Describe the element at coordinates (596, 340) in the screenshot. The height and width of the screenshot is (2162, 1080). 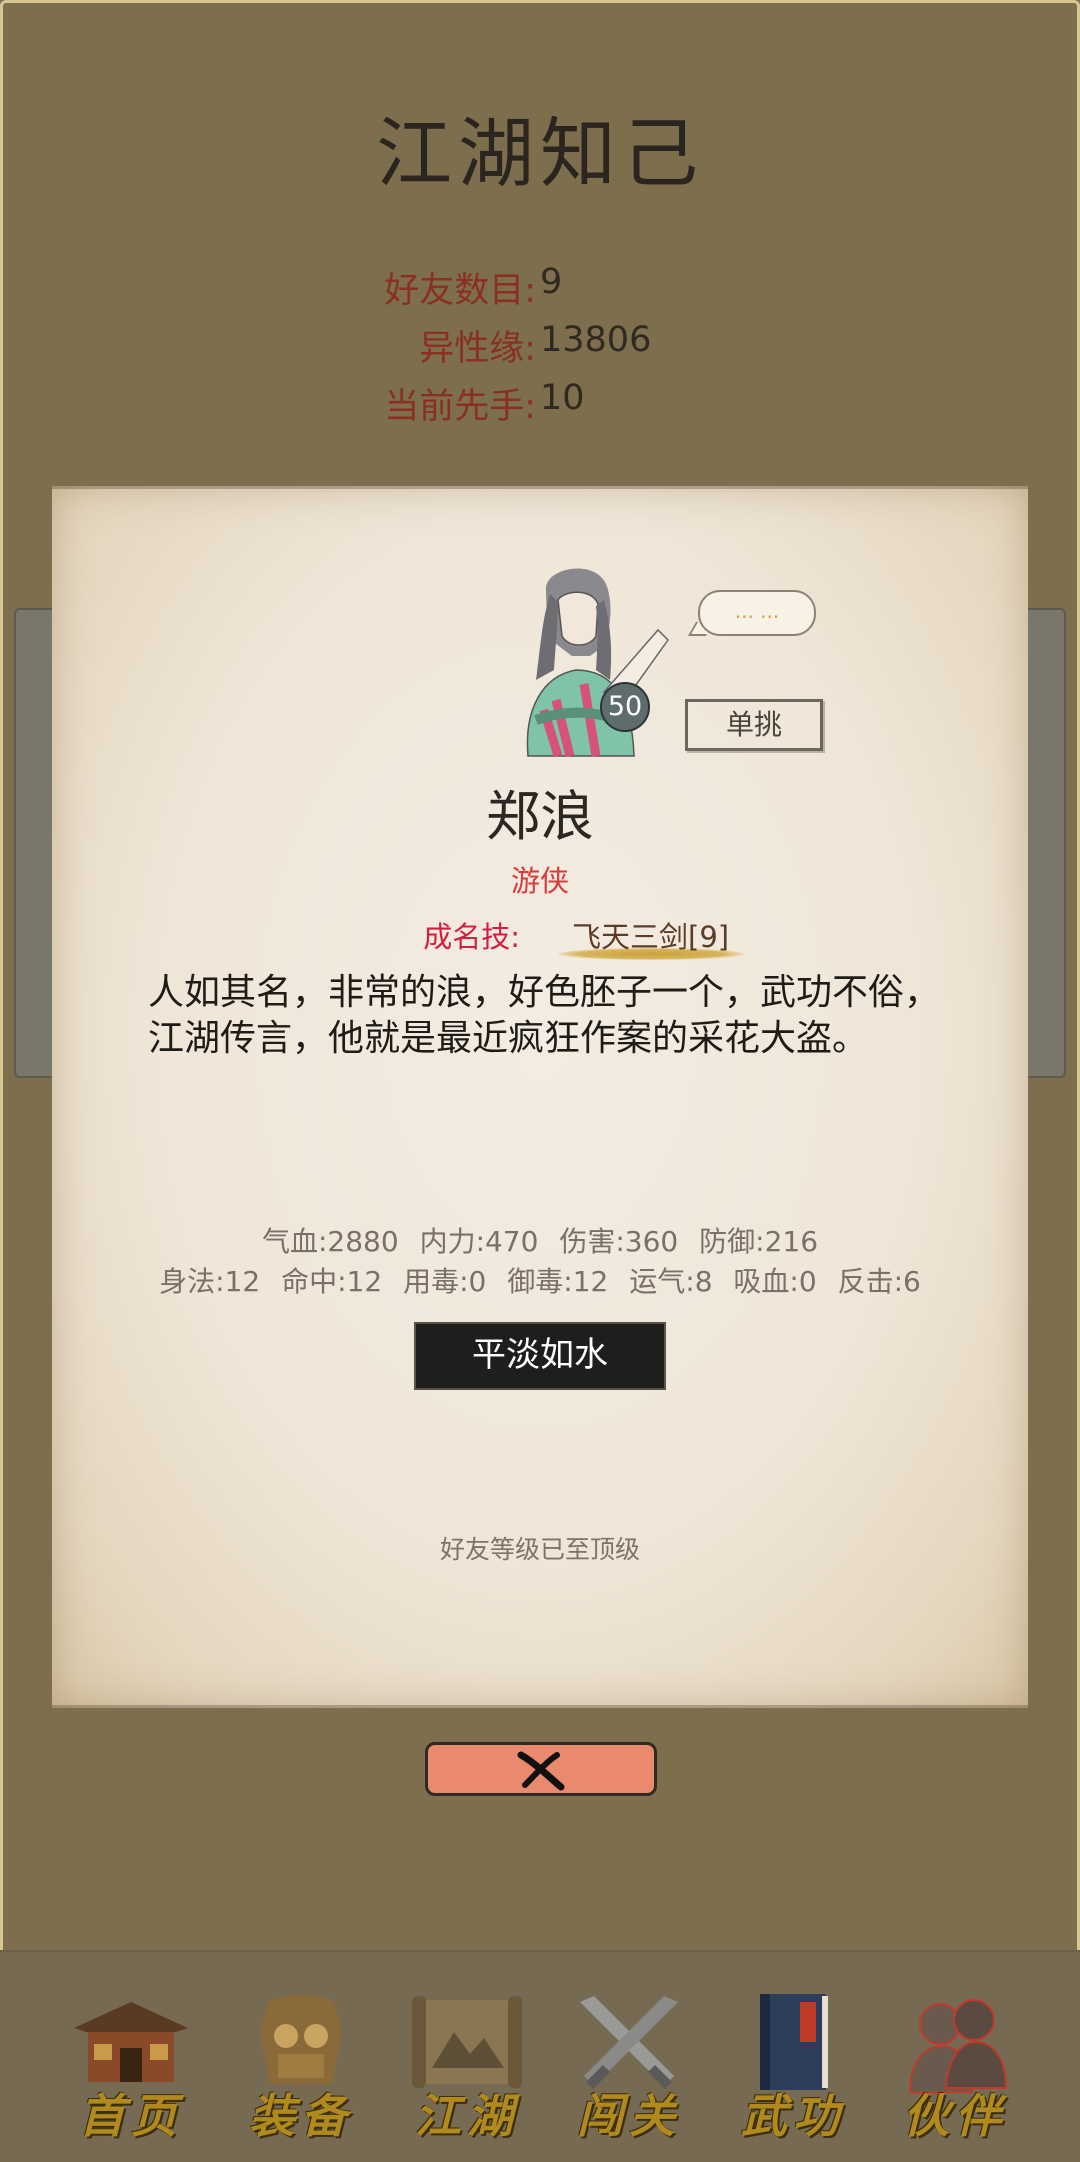
I see `stat-value: 13806` at that location.